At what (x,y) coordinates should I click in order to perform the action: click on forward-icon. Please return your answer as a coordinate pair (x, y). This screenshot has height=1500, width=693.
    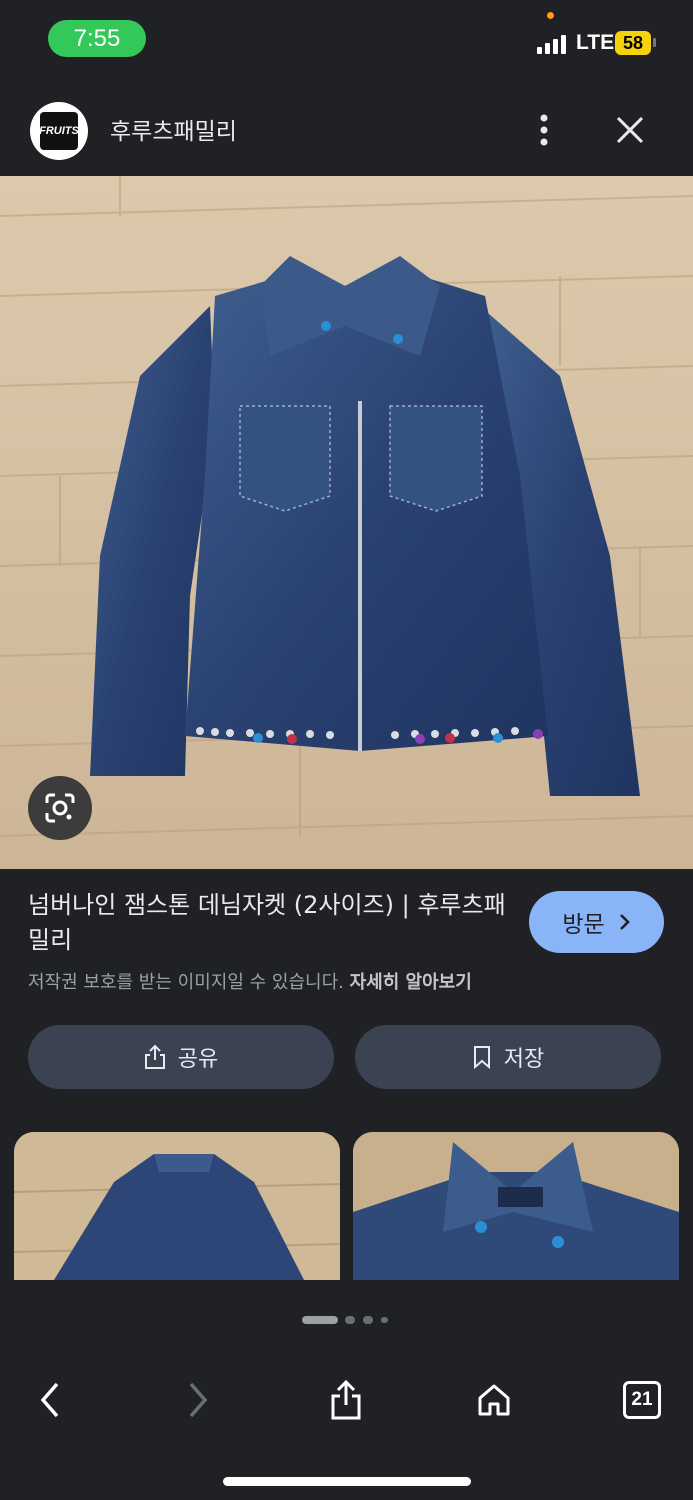
    Looking at the image, I should click on (198, 1400).